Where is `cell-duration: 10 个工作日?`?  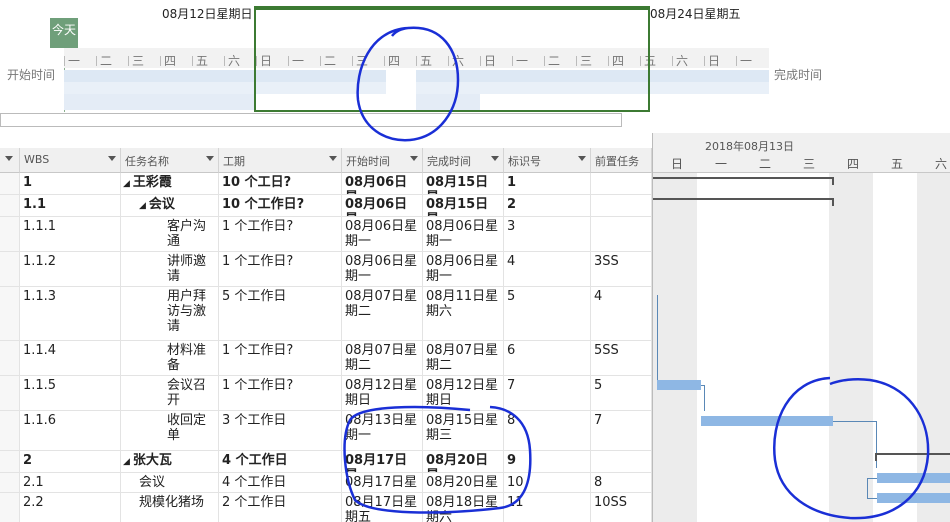
cell-duration: 10 个工作日? is located at coordinates (280, 206).